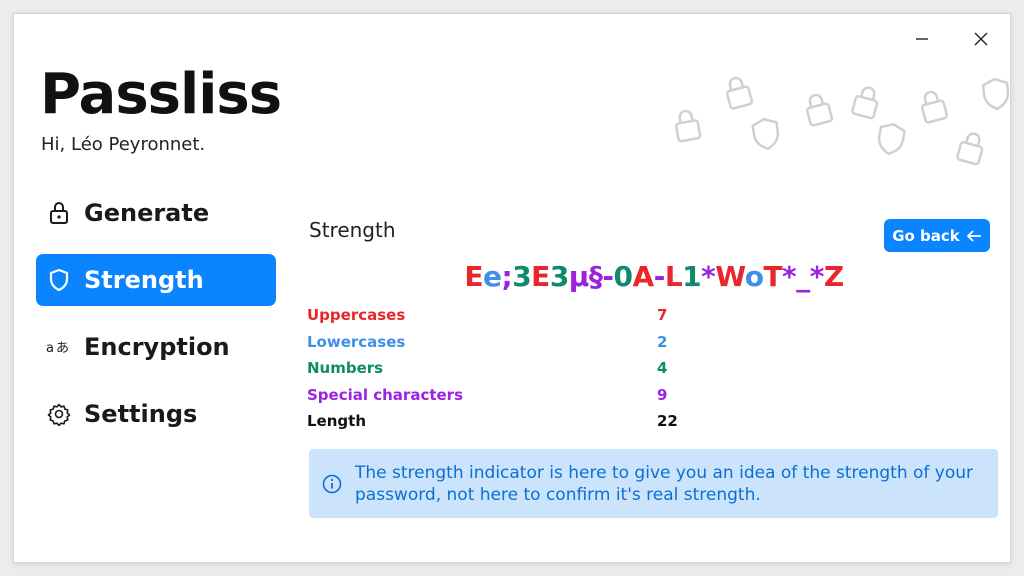 The image size is (1024, 576). I want to click on stat-label: Uppercases, so click(356, 315).